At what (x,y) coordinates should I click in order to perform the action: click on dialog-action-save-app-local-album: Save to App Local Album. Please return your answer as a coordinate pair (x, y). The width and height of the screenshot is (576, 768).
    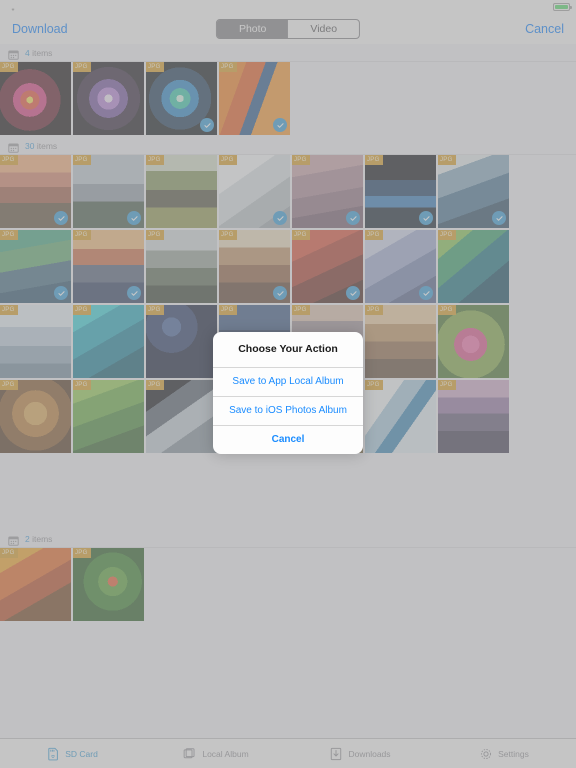
    Looking at the image, I should click on (288, 381).